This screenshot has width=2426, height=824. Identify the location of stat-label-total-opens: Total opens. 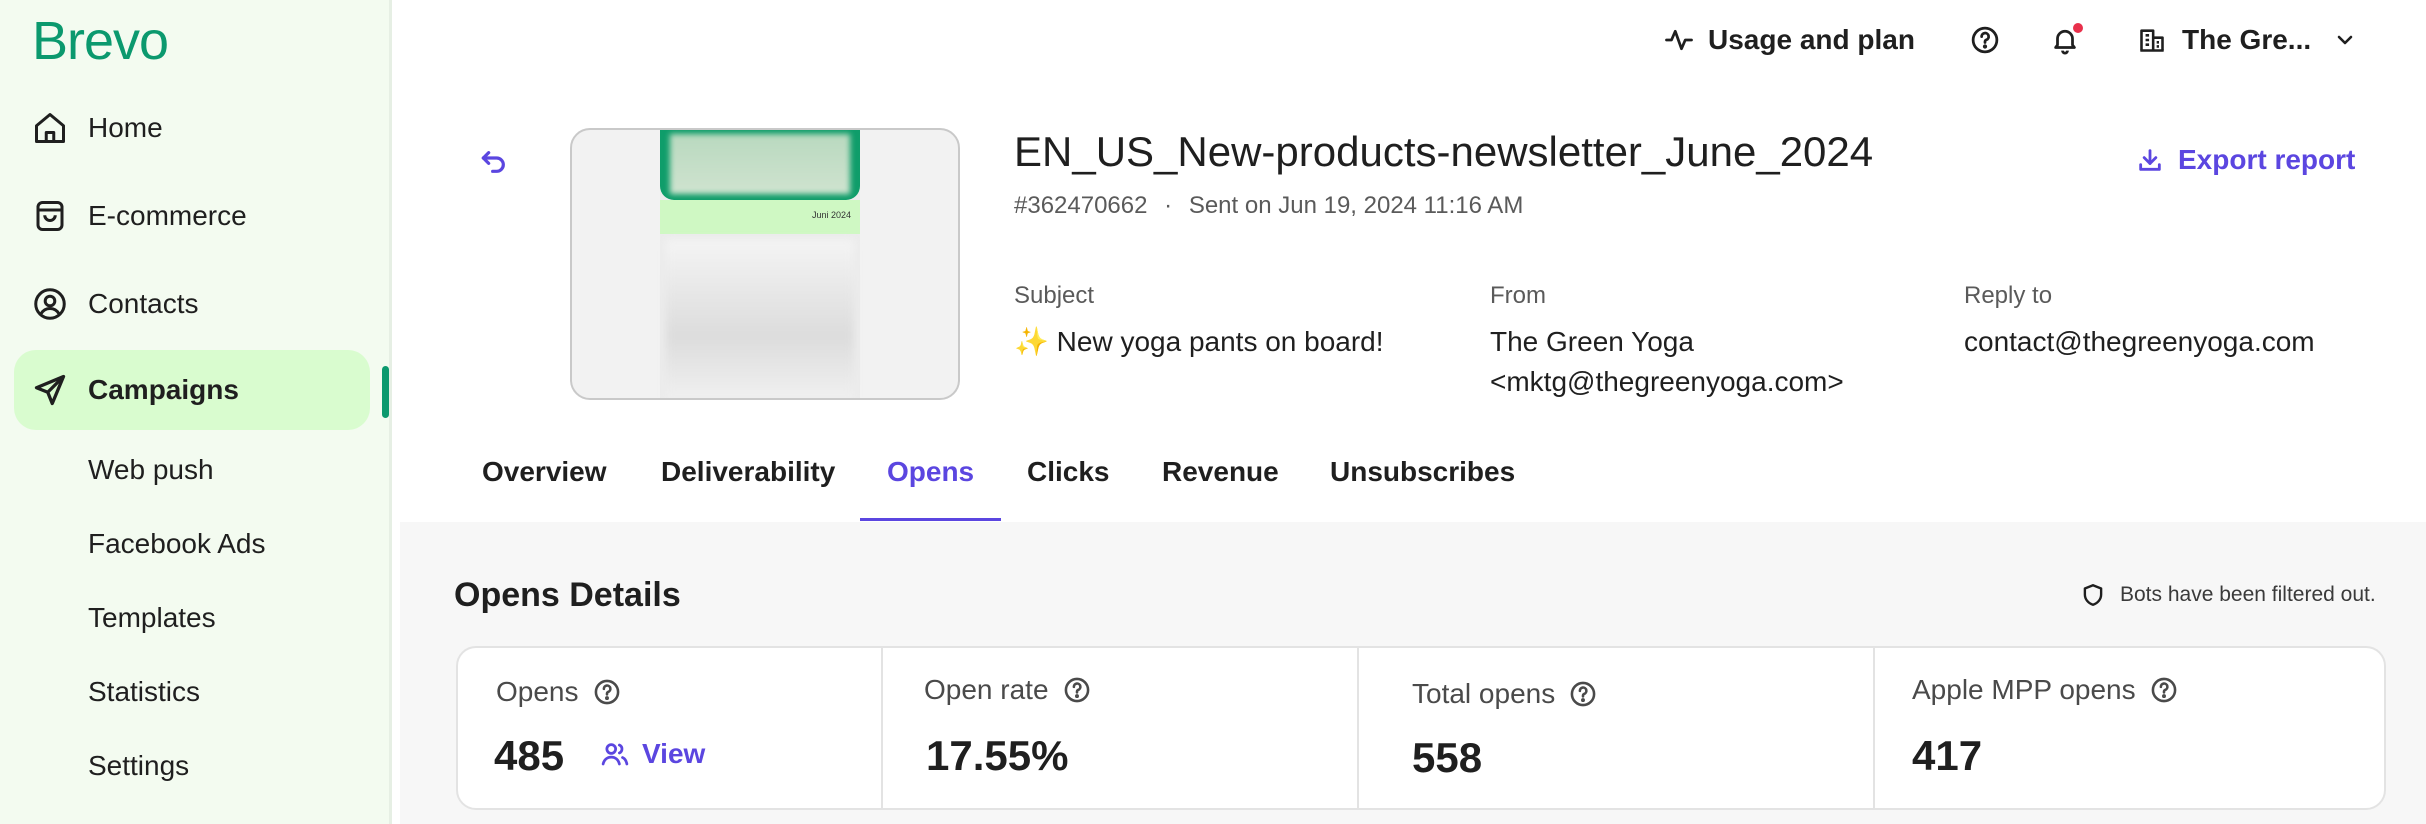
(1504, 694).